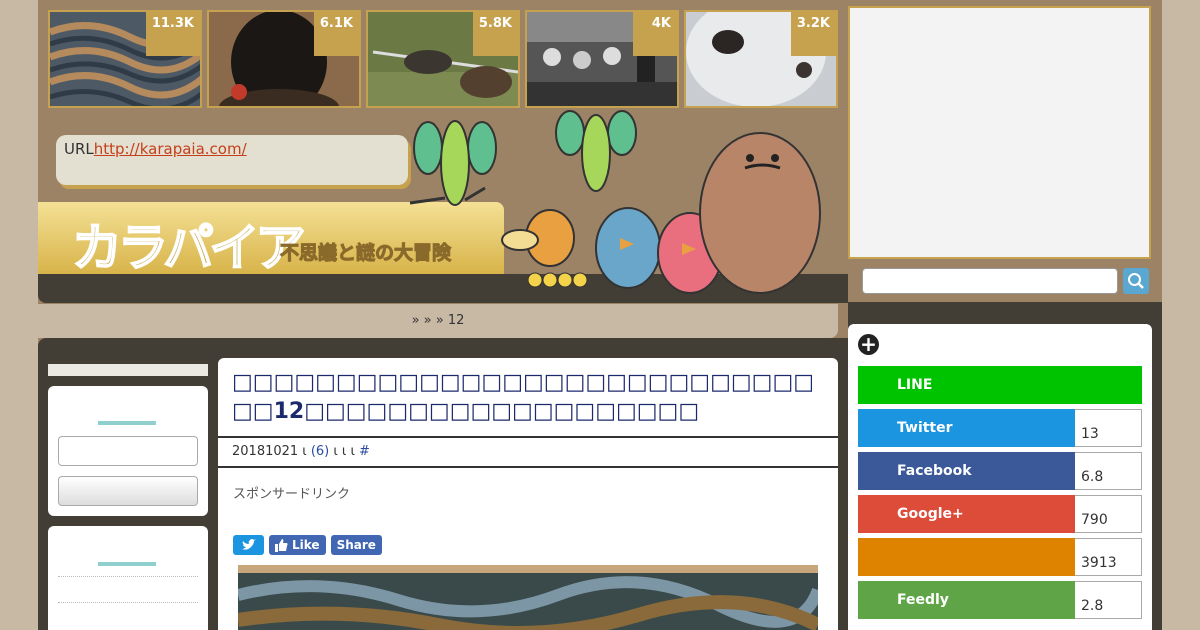  What do you see at coordinates (596, 151) in the screenshot?
I see `butterfly-mascot-center-icon` at bounding box center [596, 151].